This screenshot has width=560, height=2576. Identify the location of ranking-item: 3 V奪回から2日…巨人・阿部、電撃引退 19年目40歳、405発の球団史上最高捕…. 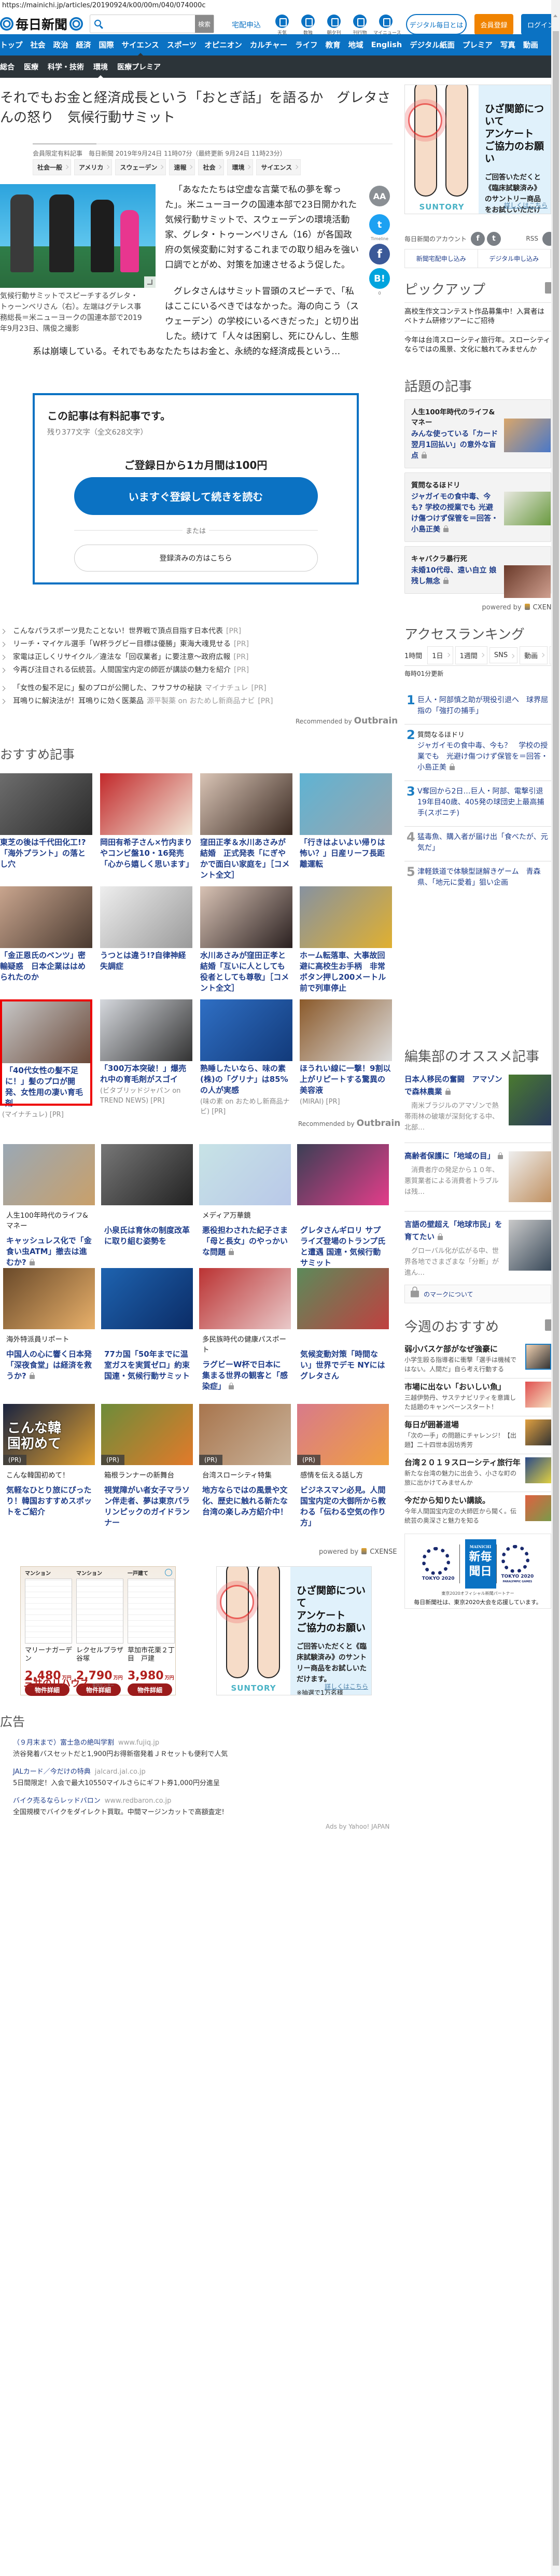
(477, 804).